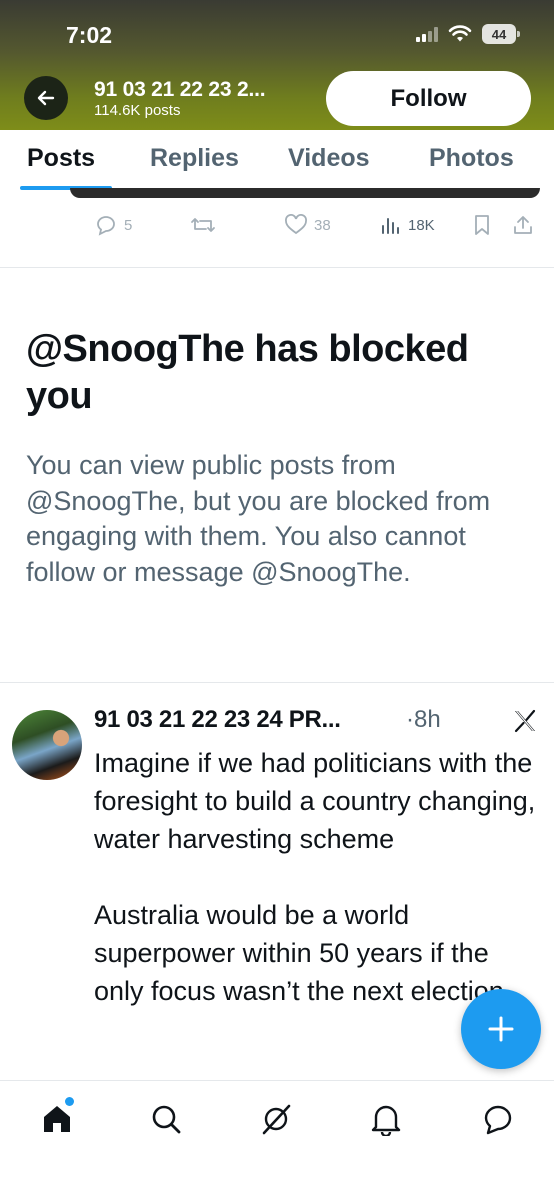 This screenshot has width=554, height=1199. What do you see at coordinates (427, 34) in the screenshot?
I see `cellular-signal-icon` at bounding box center [427, 34].